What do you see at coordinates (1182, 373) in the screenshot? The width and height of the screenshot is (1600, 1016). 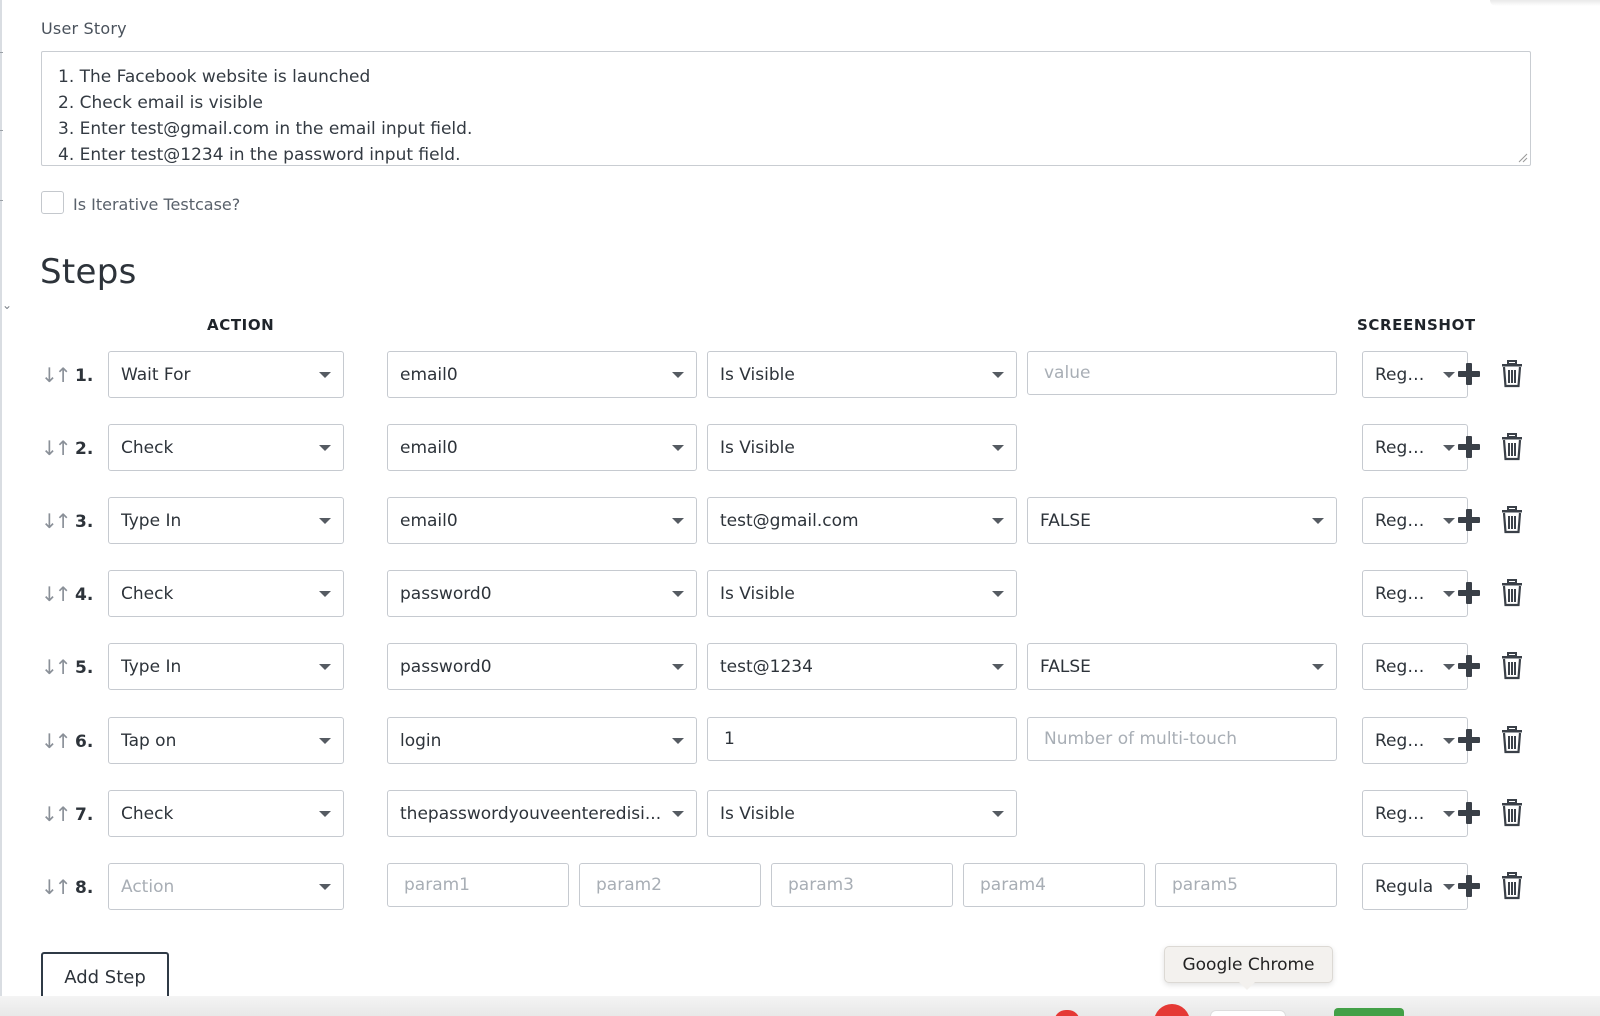 I see `value-input: value` at bounding box center [1182, 373].